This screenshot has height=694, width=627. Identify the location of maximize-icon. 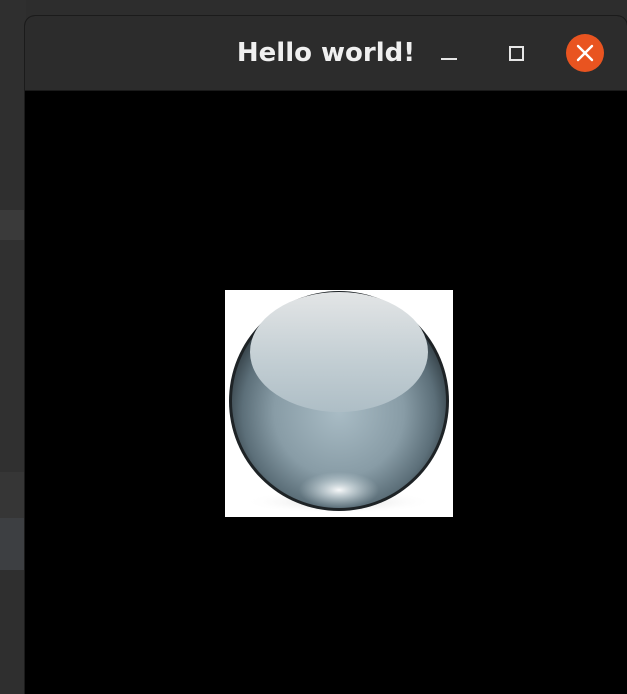
(516, 53).